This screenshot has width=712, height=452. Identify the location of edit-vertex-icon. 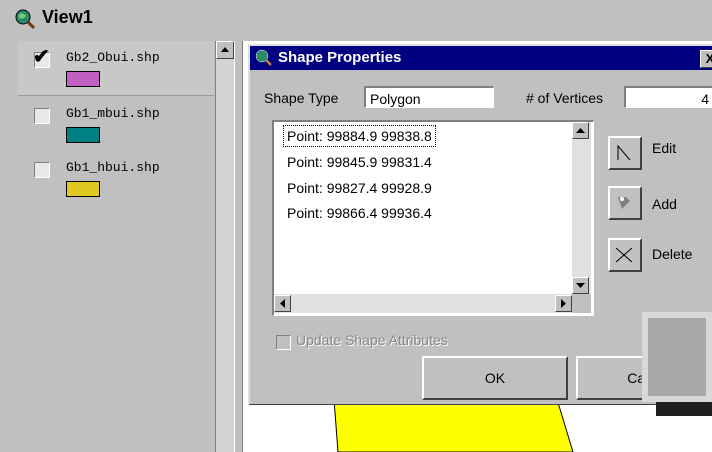
(624, 152).